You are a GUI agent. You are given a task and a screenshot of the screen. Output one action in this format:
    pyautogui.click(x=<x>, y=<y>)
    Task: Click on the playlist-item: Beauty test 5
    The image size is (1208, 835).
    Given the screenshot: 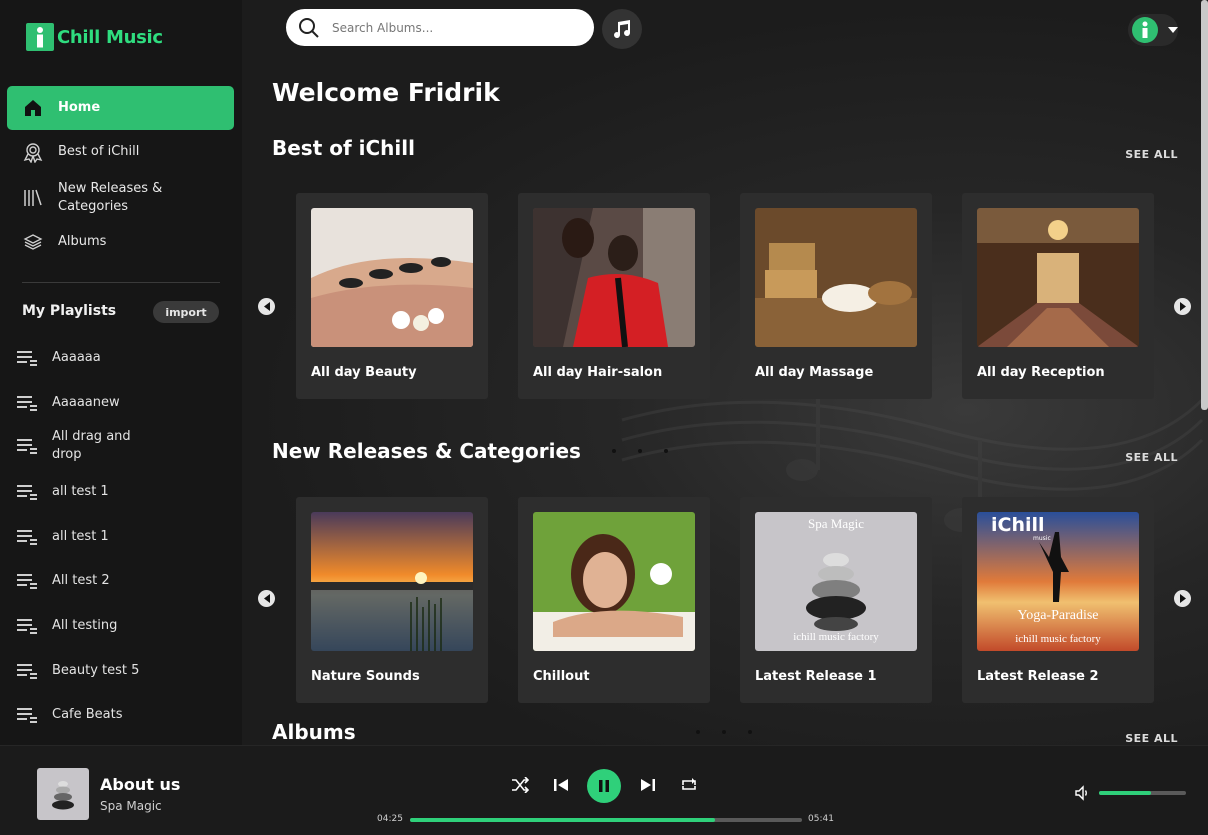 What is the action you would take?
    pyautogui.click(x=116, y=671)
    